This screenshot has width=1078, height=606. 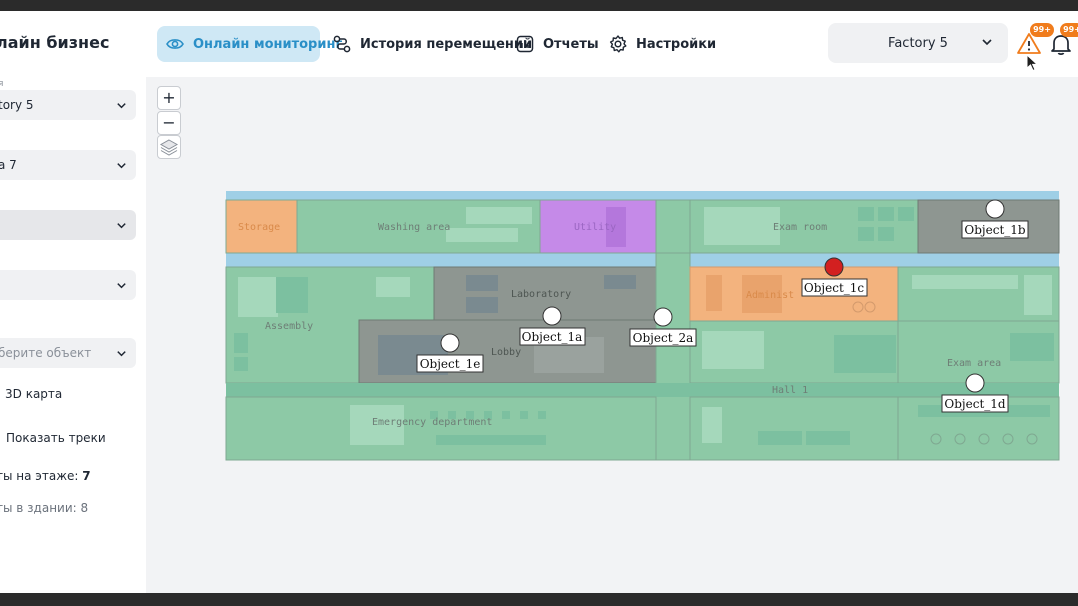 What do you see at coordinates (975, 404) in the screenshot?
I see `object-label: Object_1d` at bounding box center [975, 404].